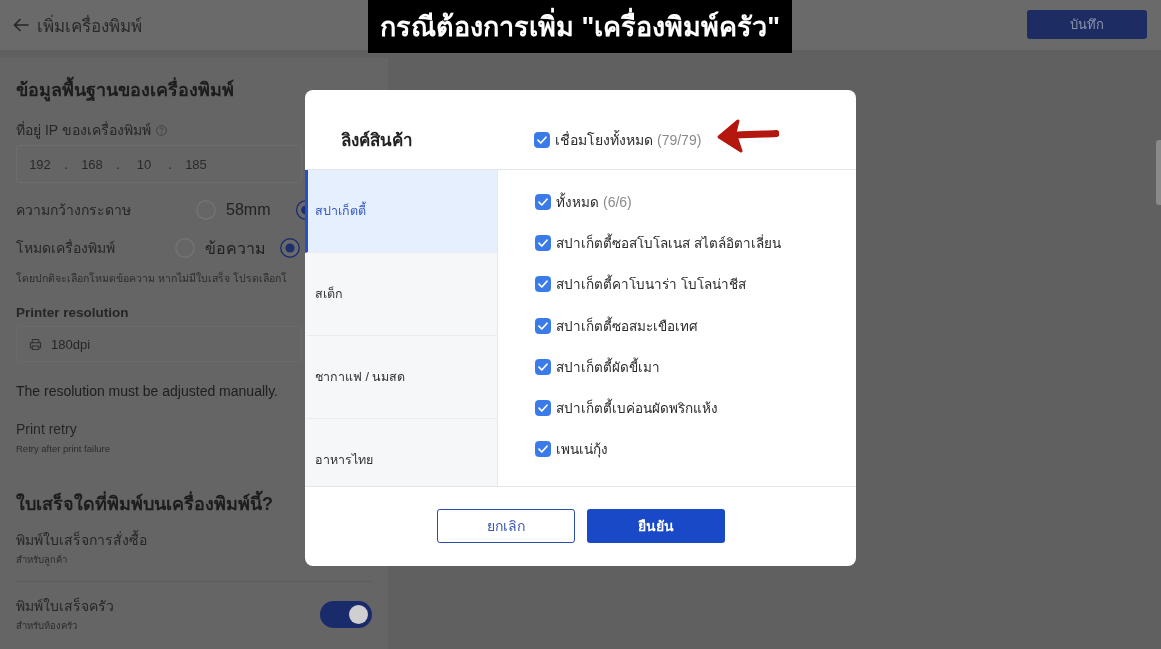  What do you see at coordinates (627, 325) in the screenshot?
I see `checkbox-label: สปาเก็ตตี้ซอสมะเขือเทศ` at bounding box center [627, 325].